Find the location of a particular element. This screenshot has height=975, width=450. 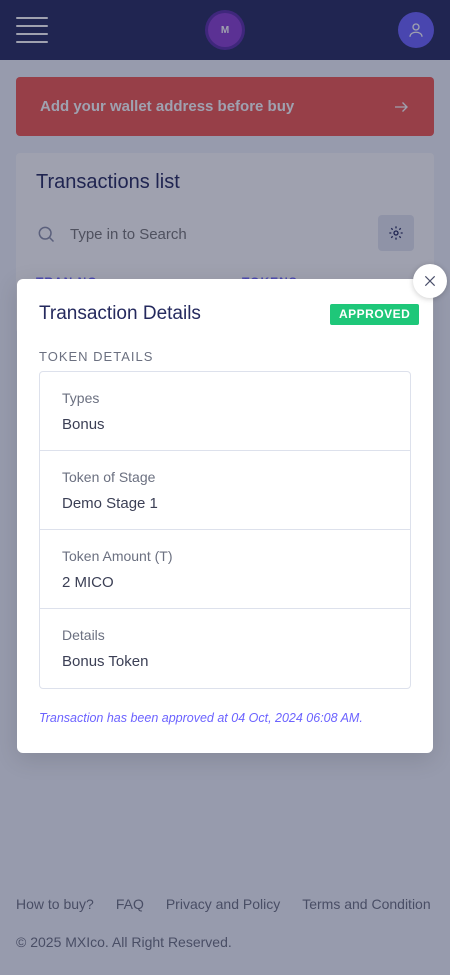

detail-row-amount: Token Amount (T) 2 MICO is located at coordinates (225, 569).